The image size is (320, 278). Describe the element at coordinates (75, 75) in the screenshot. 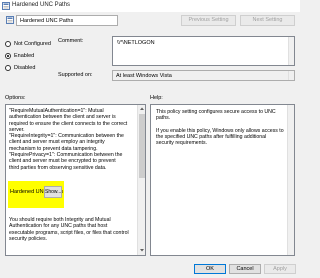

I see `supported-on-label: Supported on:` at that location.